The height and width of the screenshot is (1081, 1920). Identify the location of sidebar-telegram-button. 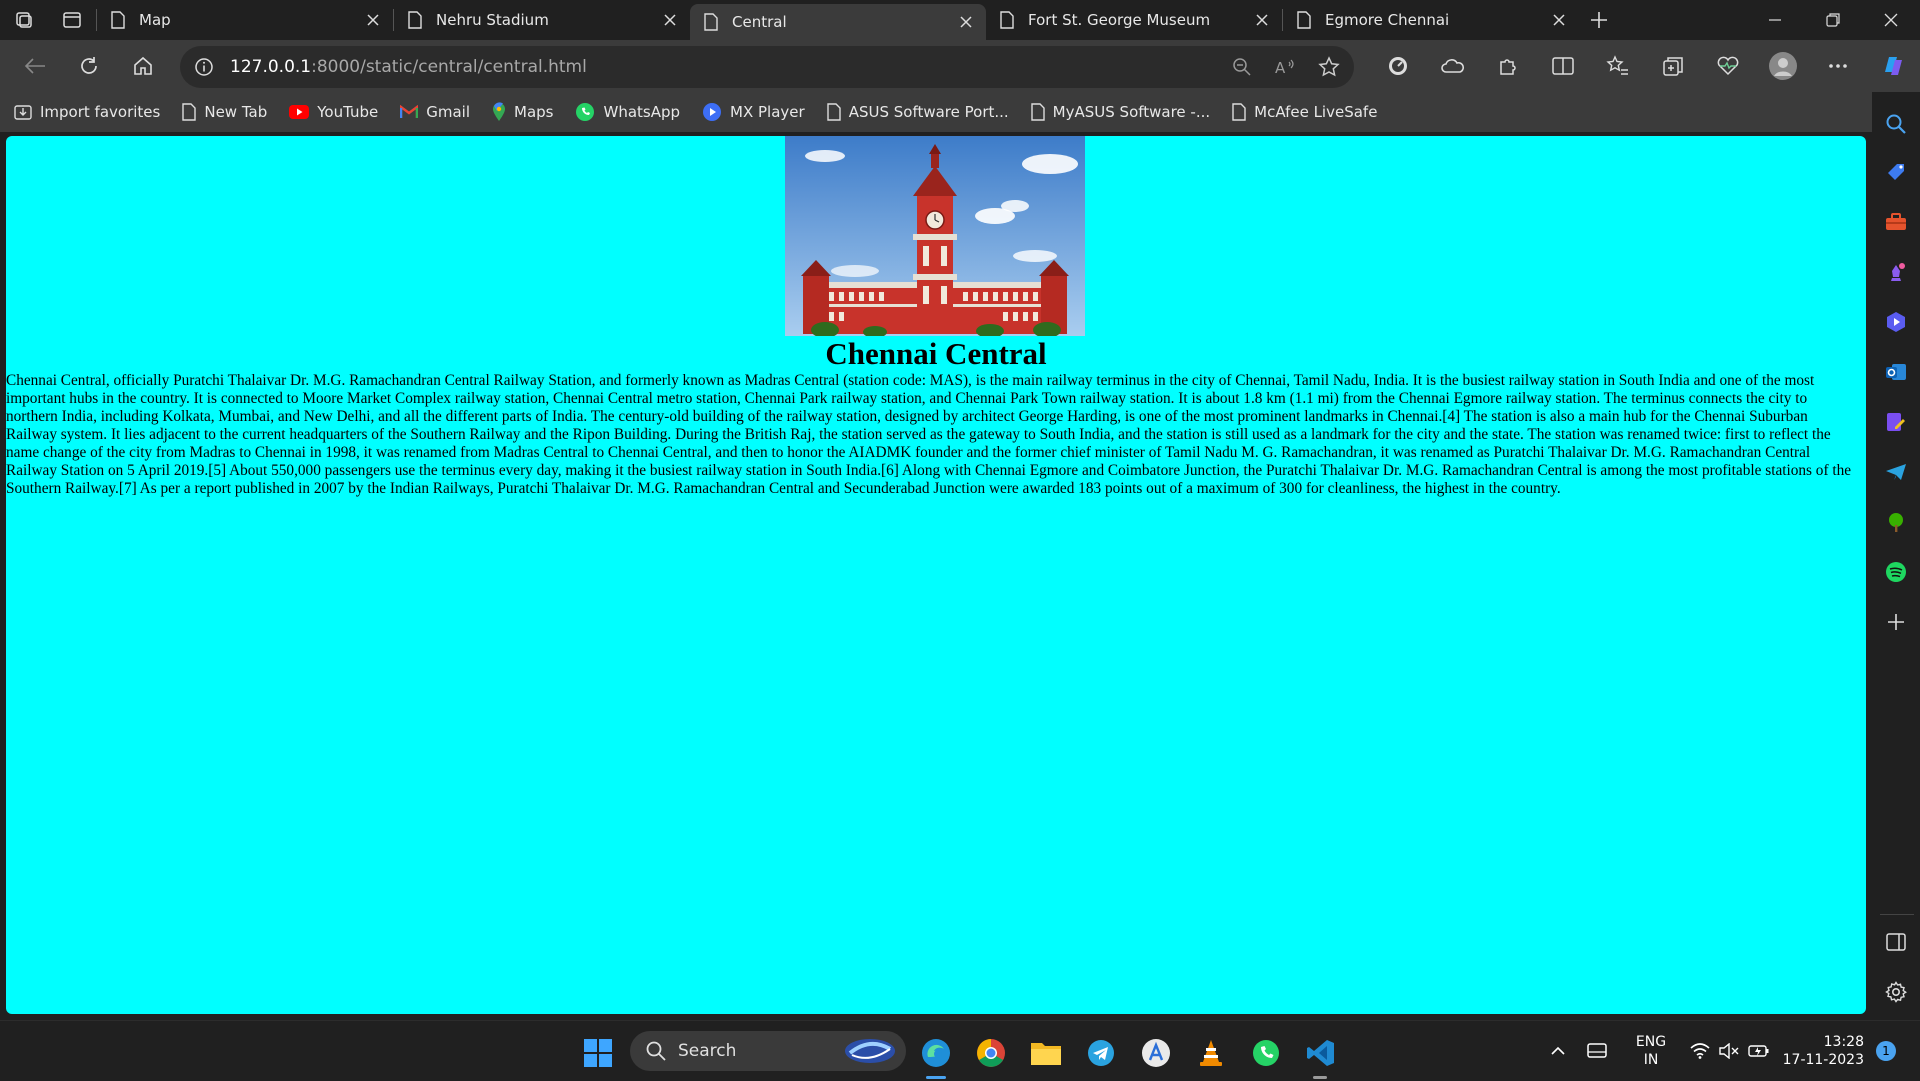
(1896, 472).